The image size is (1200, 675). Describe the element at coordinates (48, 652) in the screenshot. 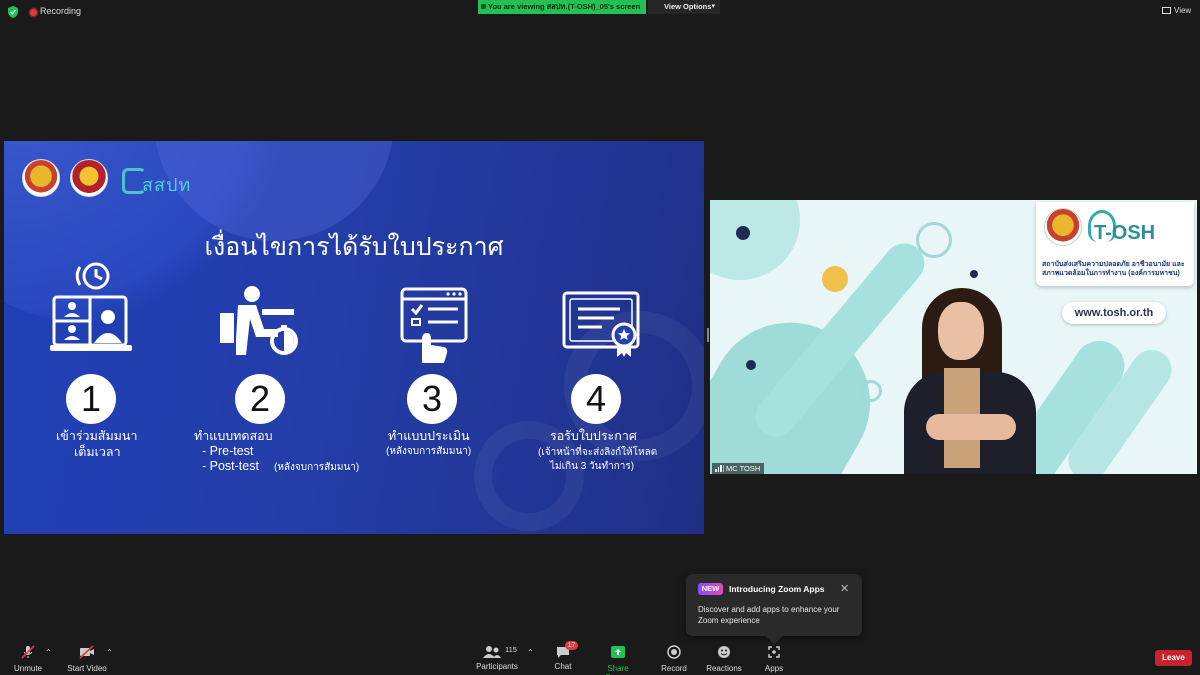

I see `audio-options-chevron-icon: ⌃` at that location.